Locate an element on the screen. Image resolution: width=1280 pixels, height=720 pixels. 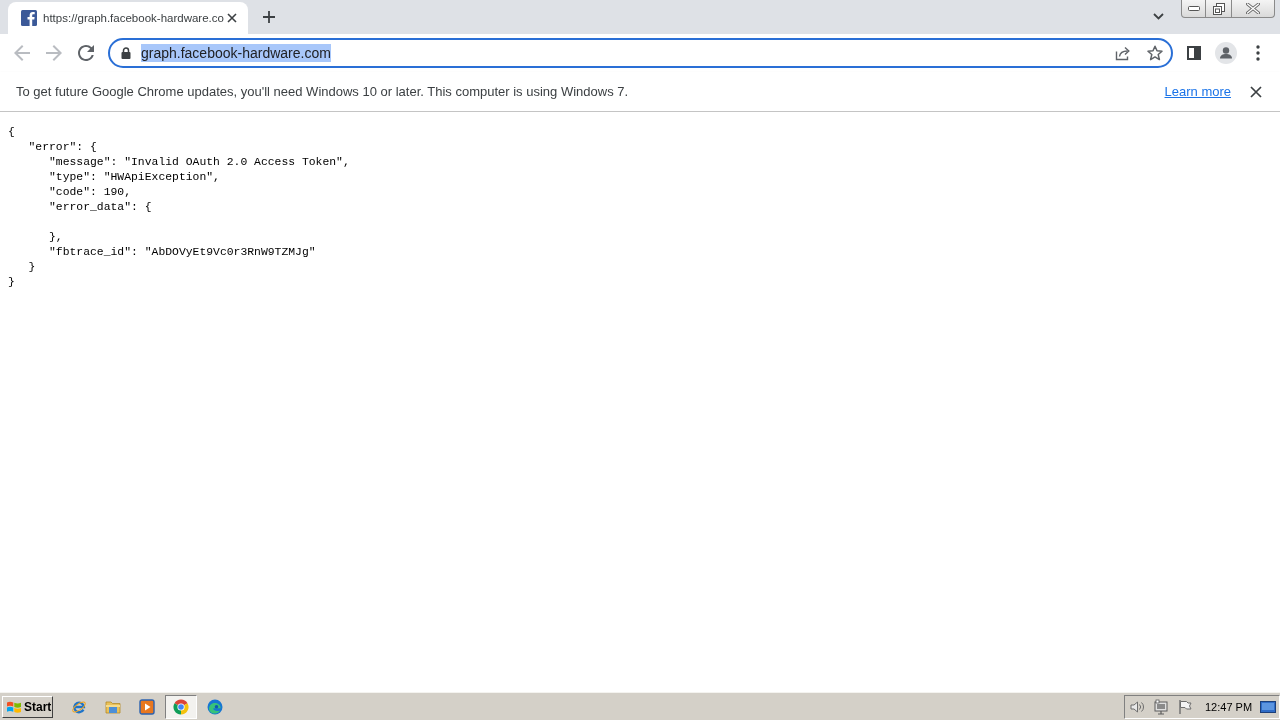
folder-icon is located at coordinates (113, 706).